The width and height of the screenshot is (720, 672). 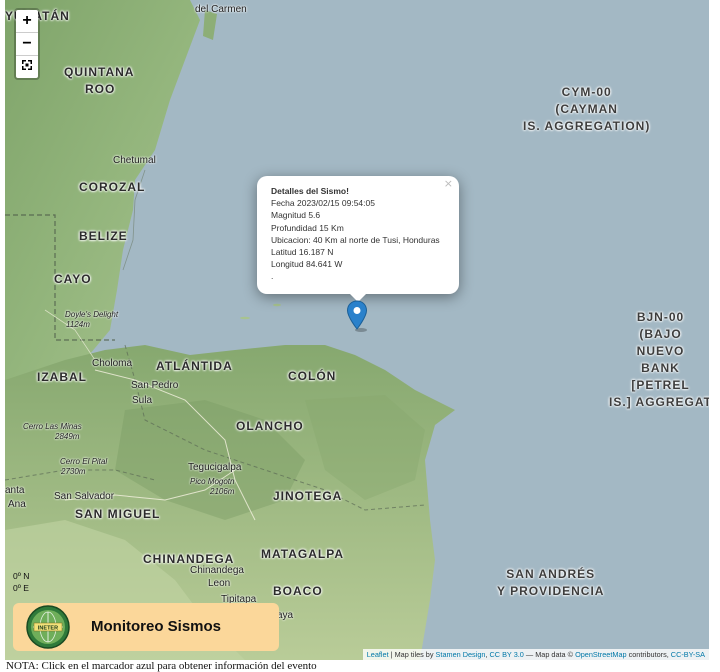 What do you see at coordinates (586, 92) in the screenshot?
I see `sea-label-cayman-line1: CYM-00` at bounding box center [586, 92].